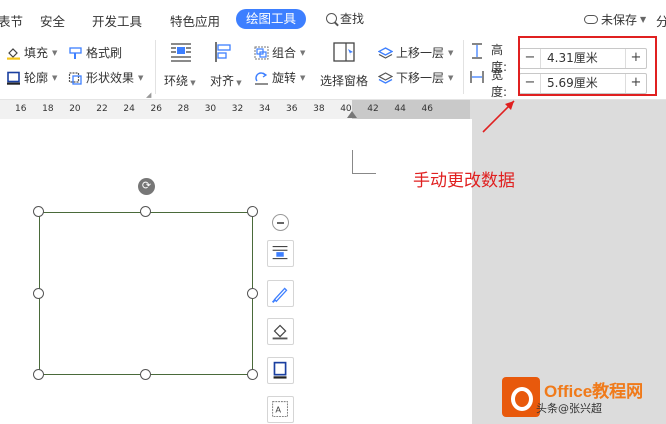 This screenshot has width=666, height=424. Describe the element at coordinates (48, 109) in the screenshot. I see `ruler-tick-label: 18` at that location.